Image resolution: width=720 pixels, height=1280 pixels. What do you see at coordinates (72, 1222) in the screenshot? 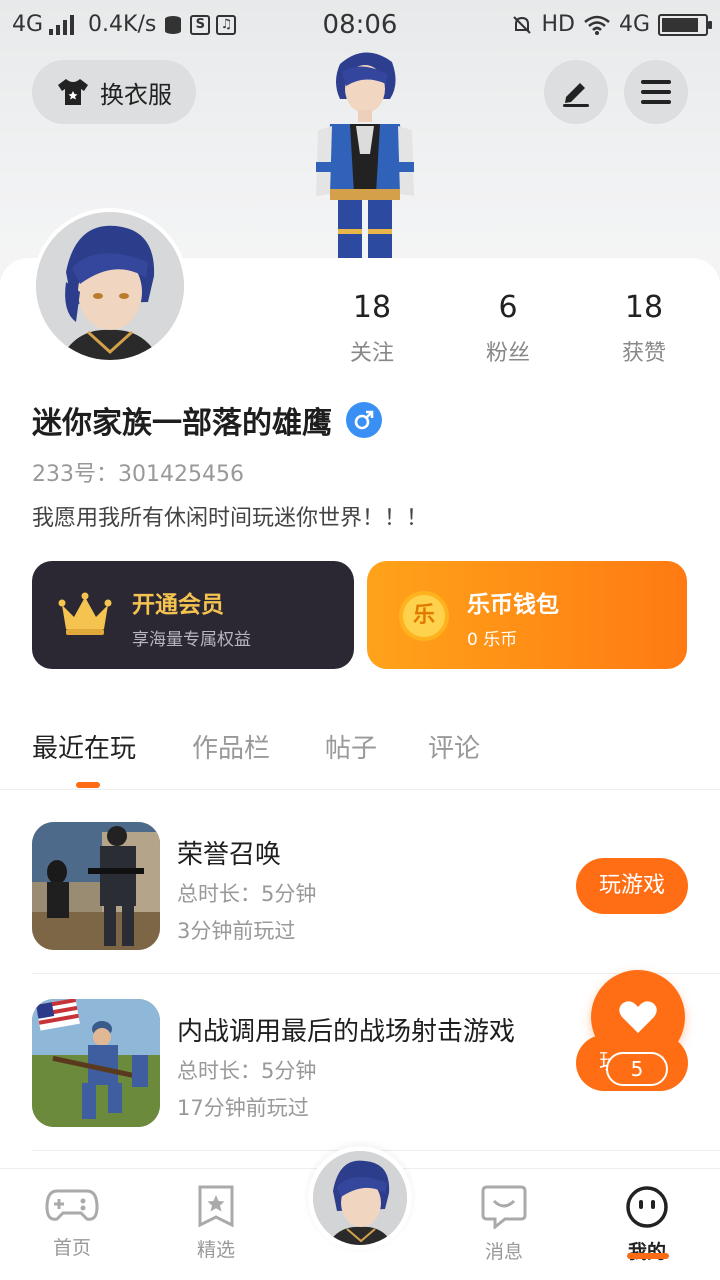
I see `nav-home: 首页` at bounding box center [72, 1222].